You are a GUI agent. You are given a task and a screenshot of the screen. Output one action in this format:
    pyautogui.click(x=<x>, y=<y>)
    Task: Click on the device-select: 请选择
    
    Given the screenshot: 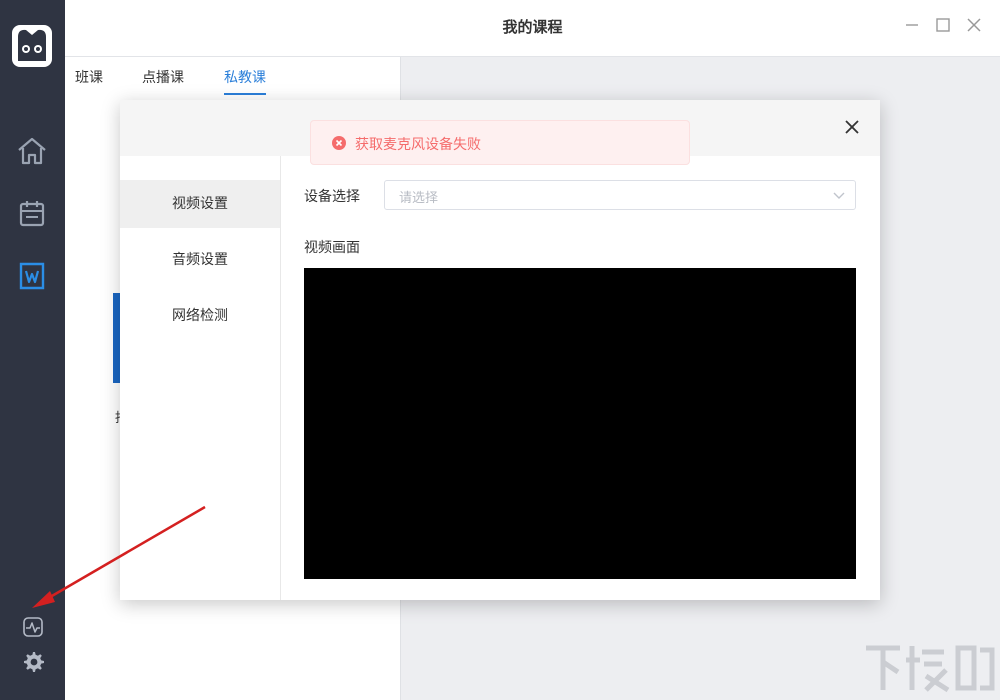 What is the action you would take?
    pyautogui.click(x=620, y=195)
    